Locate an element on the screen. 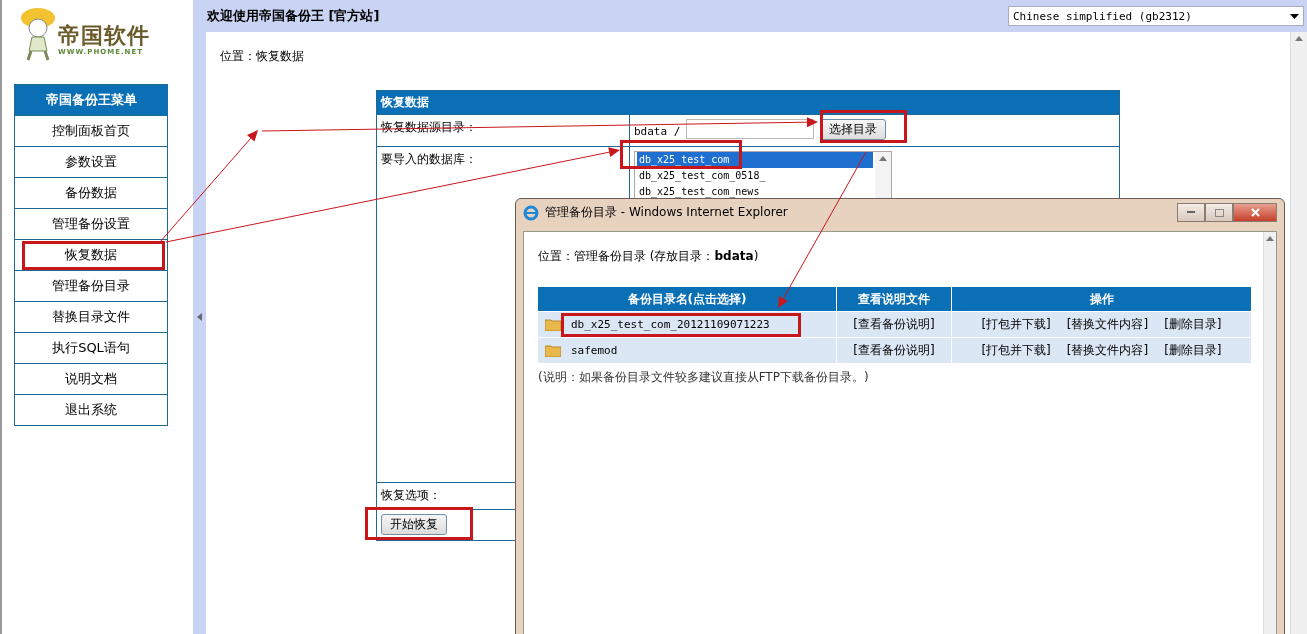 This screenshot has height=634, width=1307. choose-directory-button: 选择目录 is located at coordinates (853, 129).